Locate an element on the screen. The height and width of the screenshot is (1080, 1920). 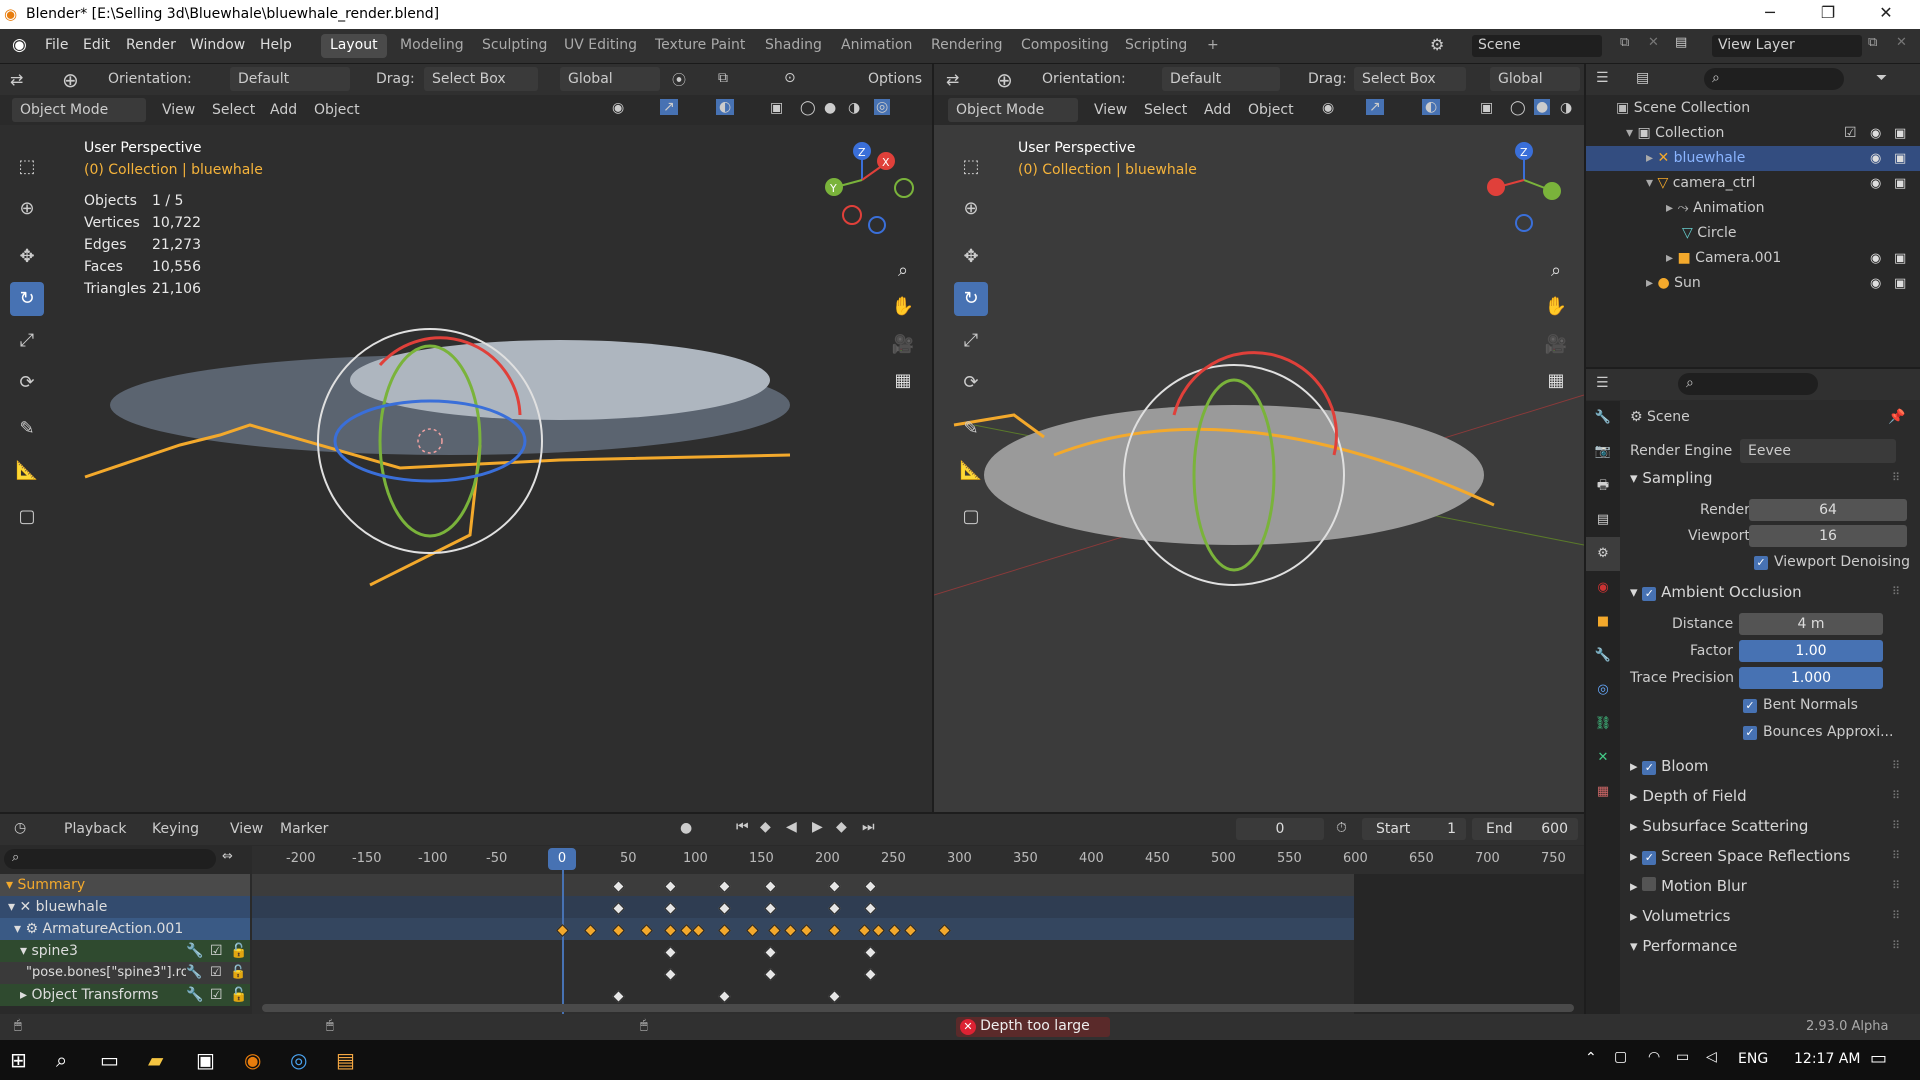
battery-icon: ▭ is located at coordinates (1682, 1057).